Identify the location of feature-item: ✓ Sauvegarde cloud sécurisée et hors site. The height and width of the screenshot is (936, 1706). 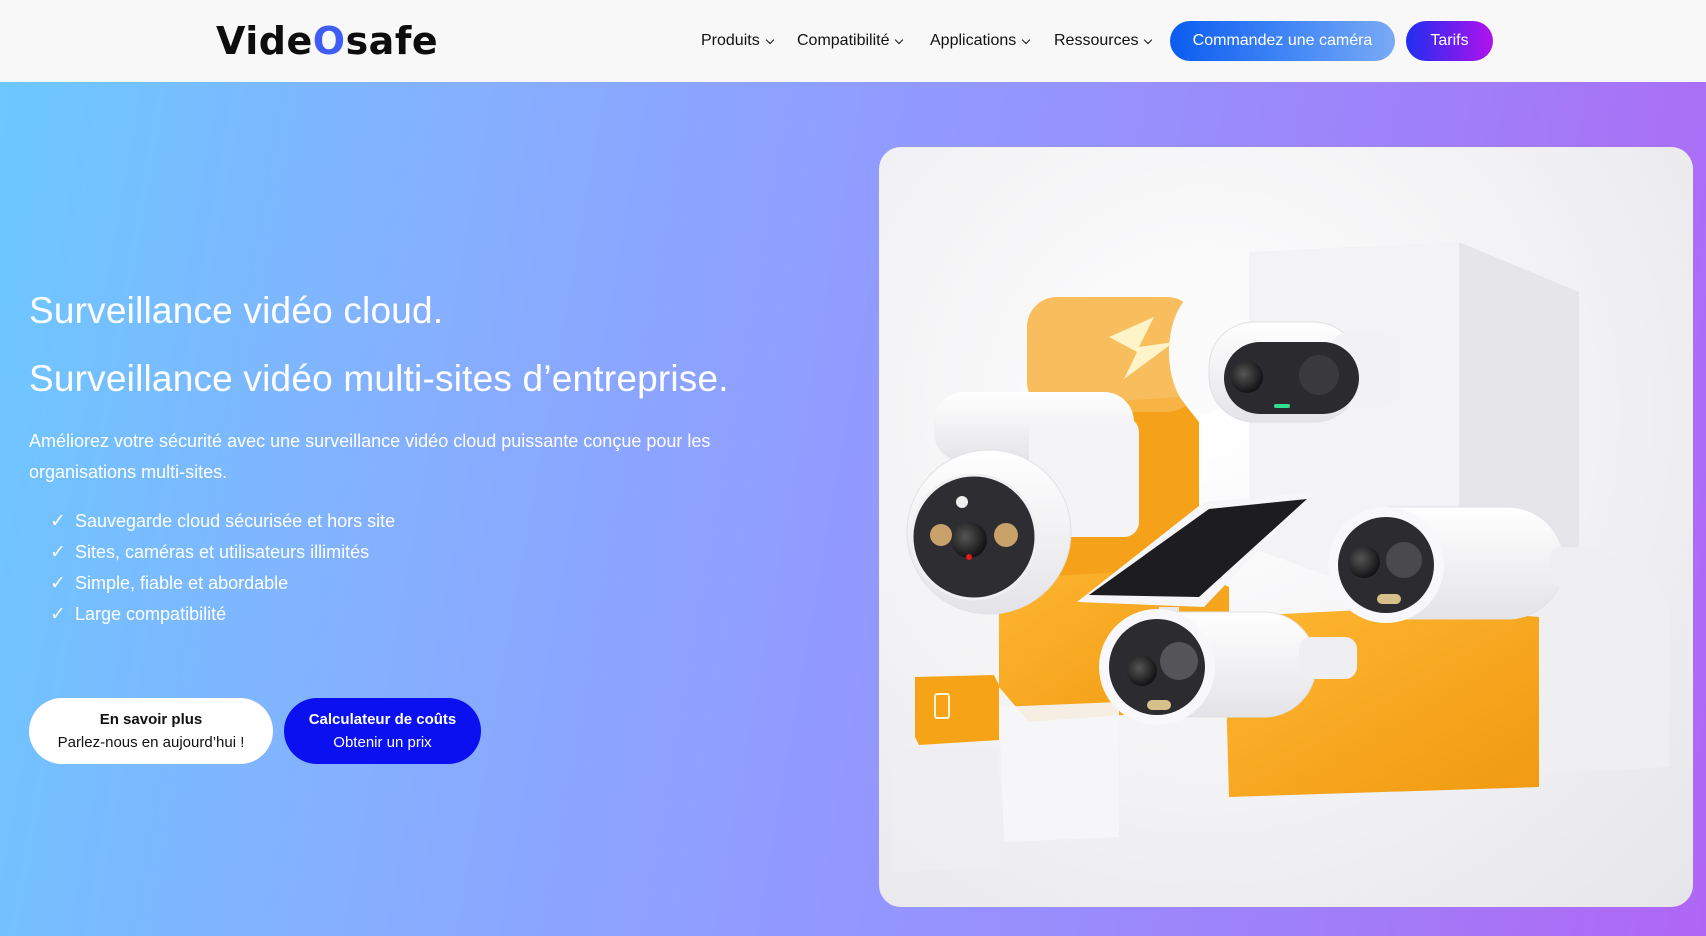
(222, 521).